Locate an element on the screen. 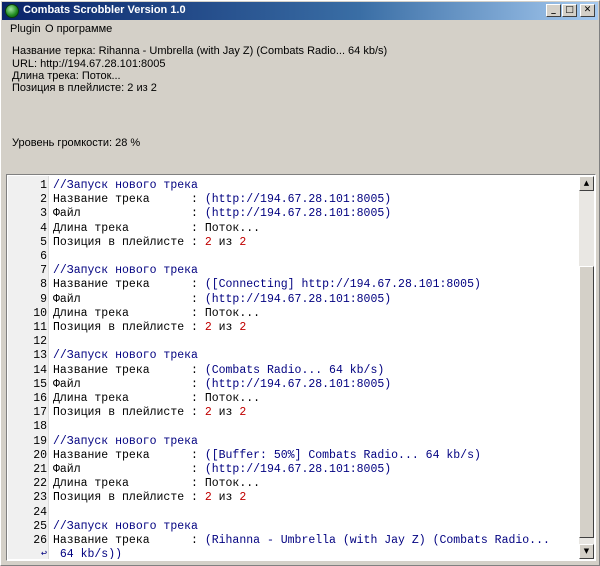 Image resolution: width=600 pixels, height=566 pixels. line-number: 7 is located at coordinates (43, 271).